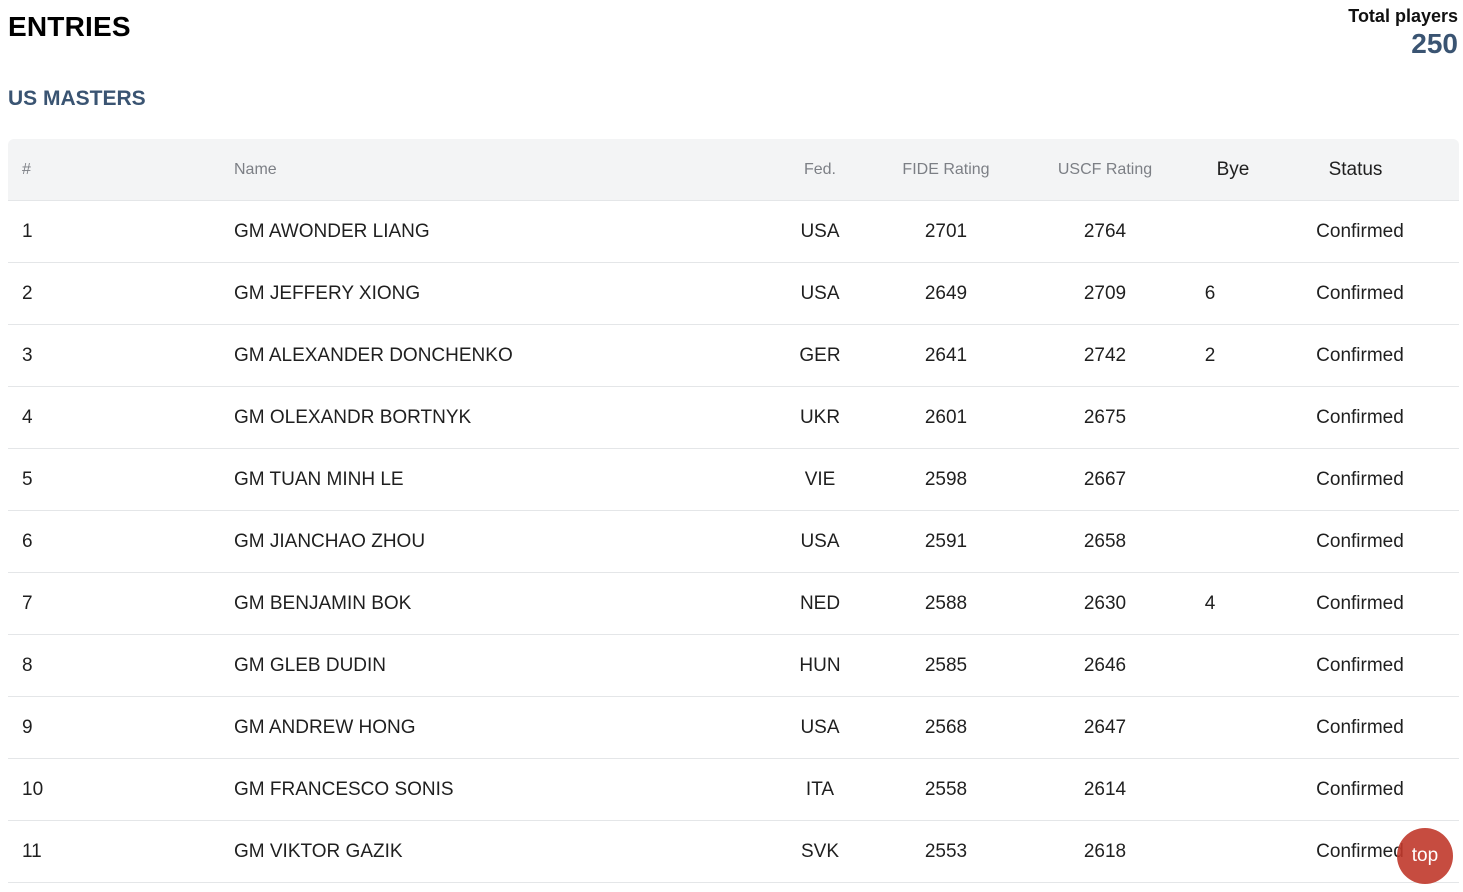 The width and height of the screenshot is (1463, 892). Describe the element at coordinates (27, 665) in the screenshot. I see `cell-number: 8` at that location.